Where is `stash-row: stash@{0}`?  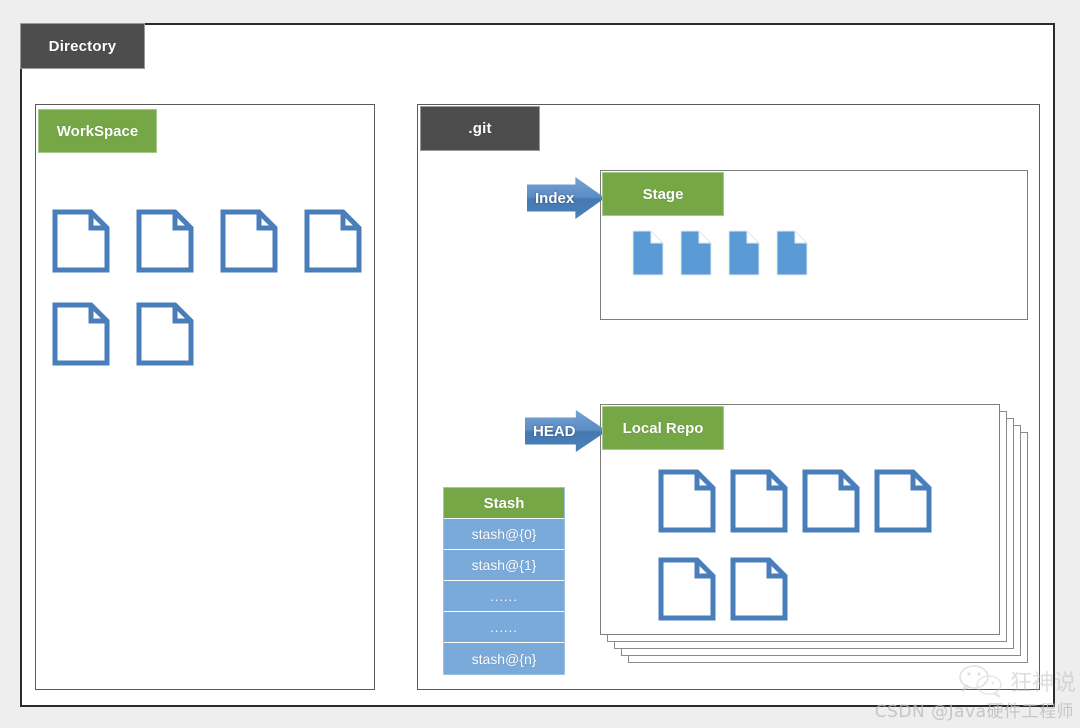
stash-row: stash@{0} is located at coordinates (504, 534).